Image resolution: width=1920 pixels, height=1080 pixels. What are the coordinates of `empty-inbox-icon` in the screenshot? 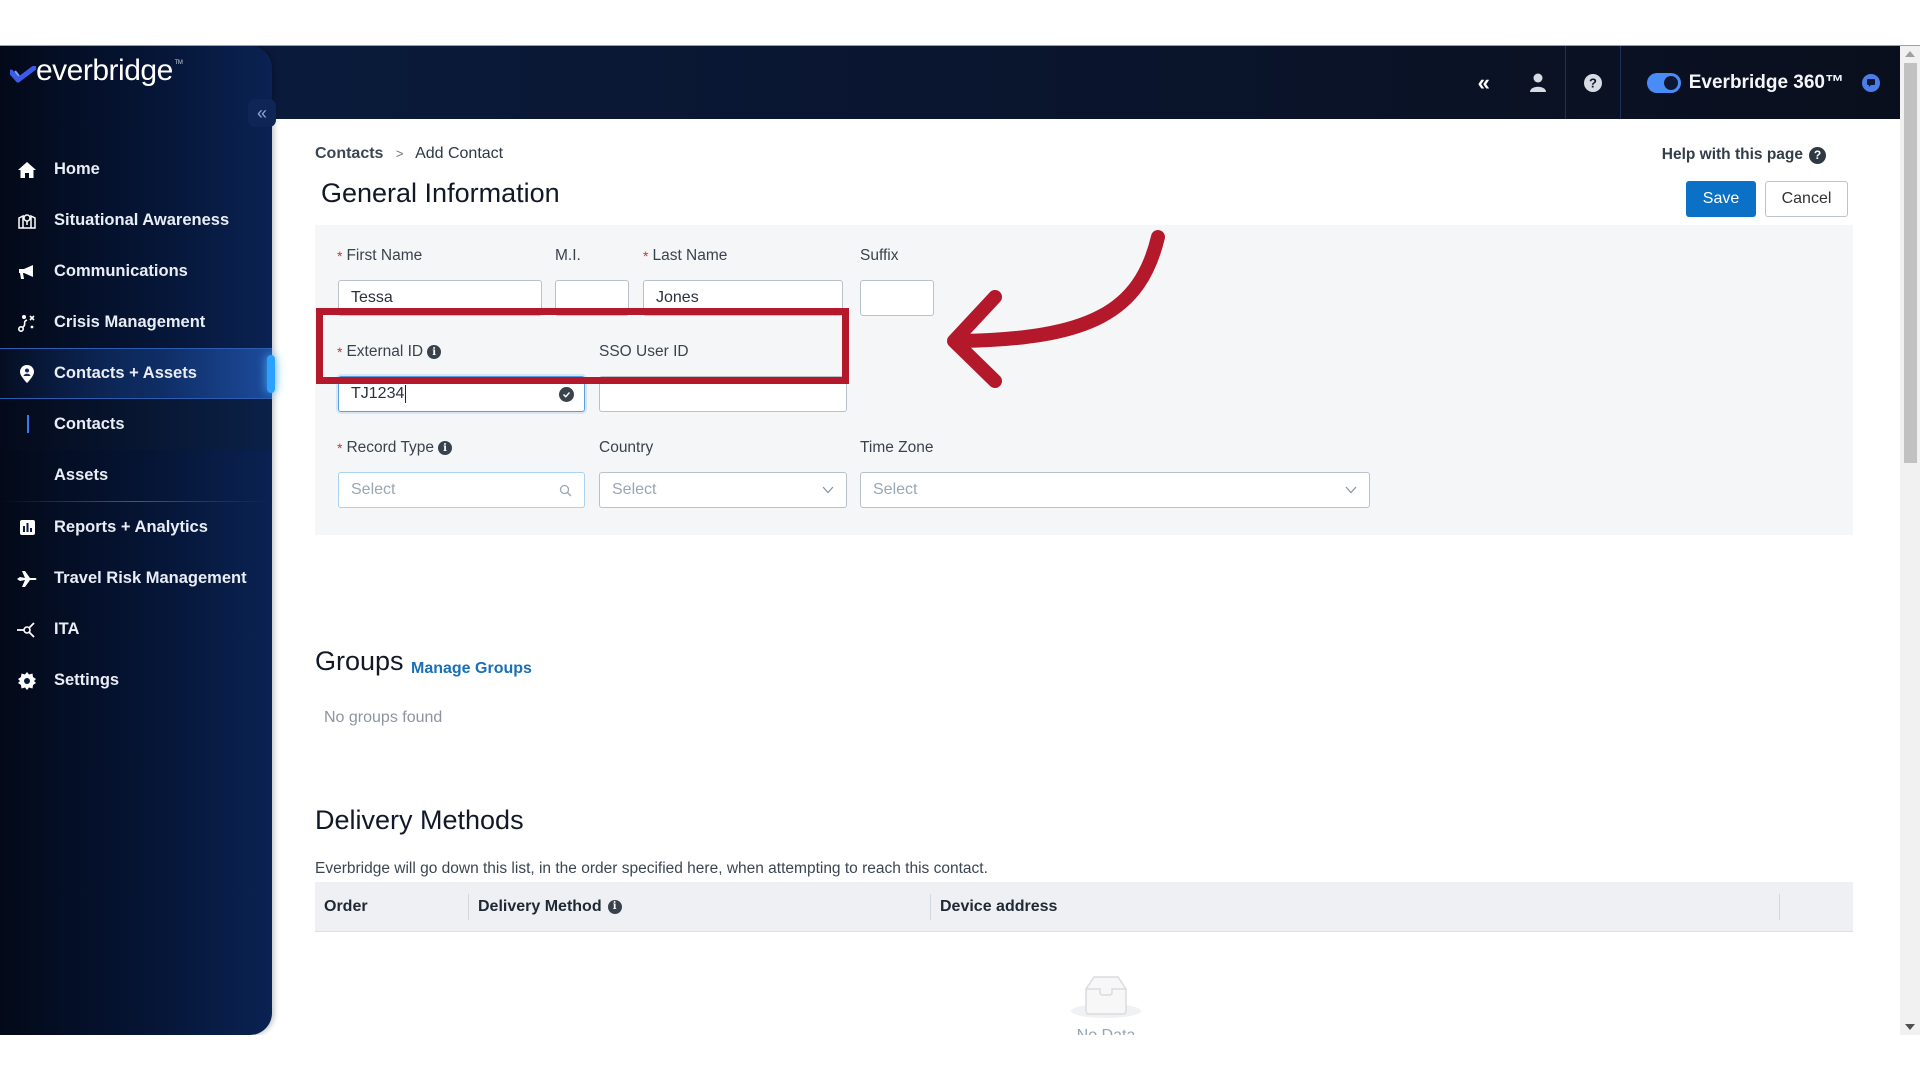 It's located at (1106, 997).